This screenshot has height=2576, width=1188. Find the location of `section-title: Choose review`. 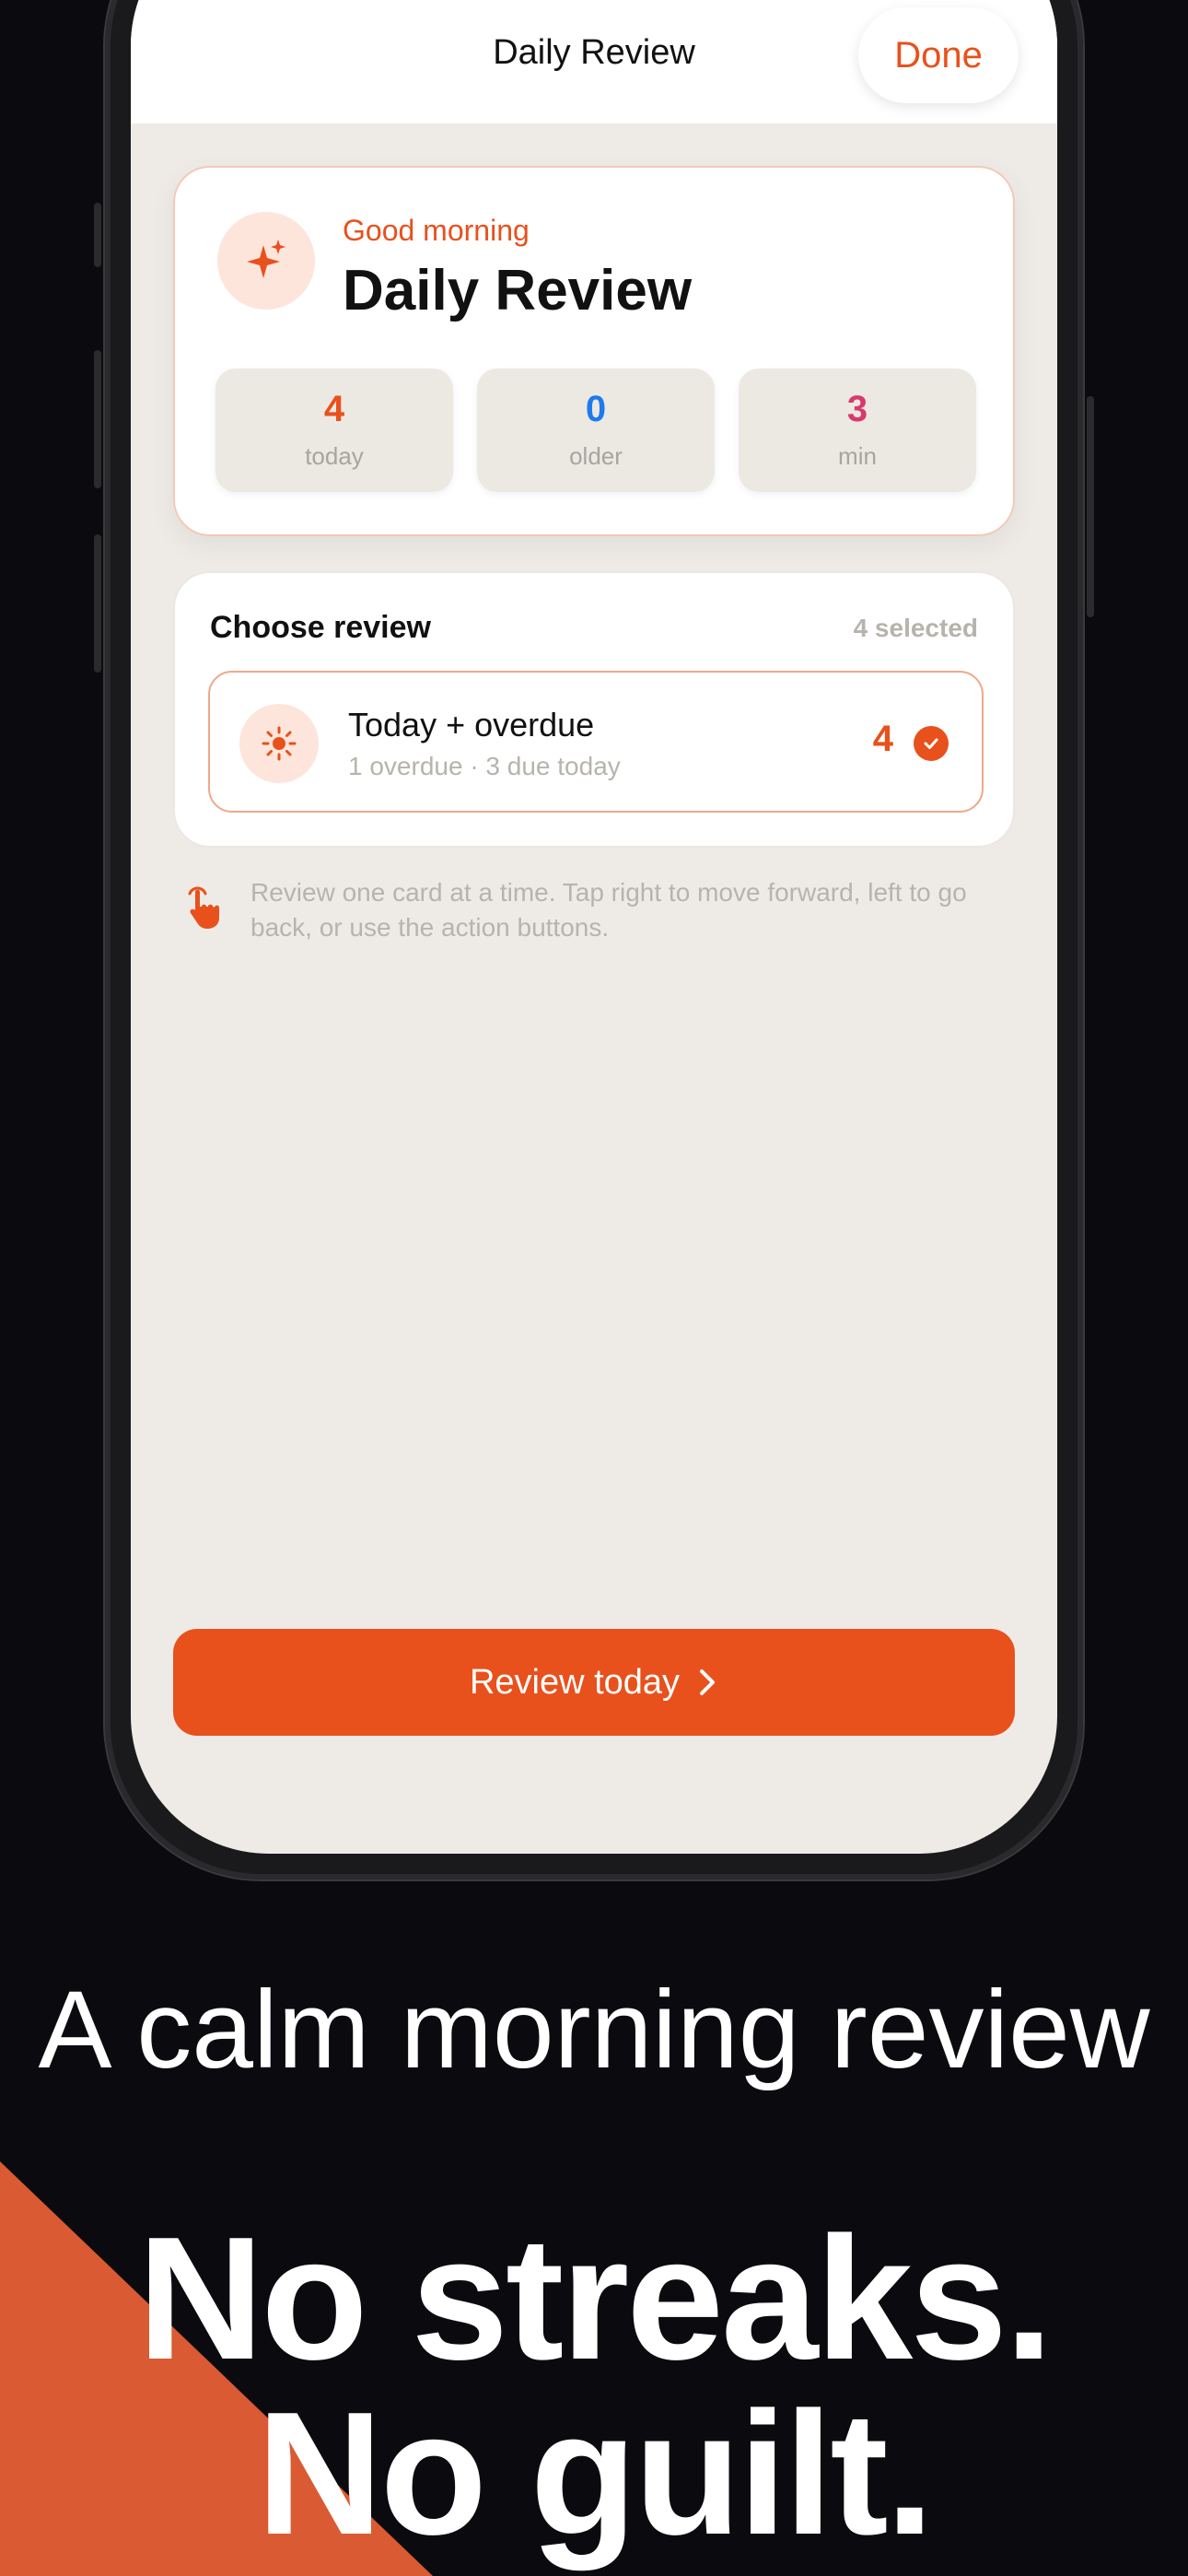

section-title: Choose review is located at coordinates (320, 627).